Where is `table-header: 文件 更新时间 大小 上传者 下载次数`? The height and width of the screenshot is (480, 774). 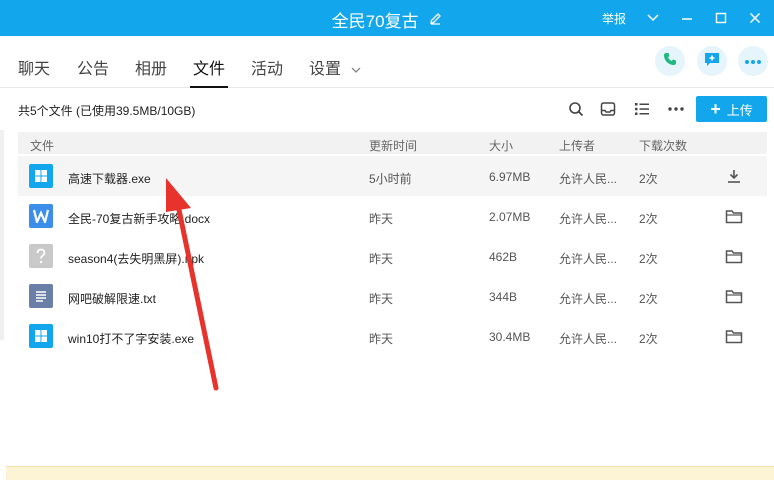 table-header: 文件 更新时间 大小 上传者 下载次数 is located at coordinates (392, 143).